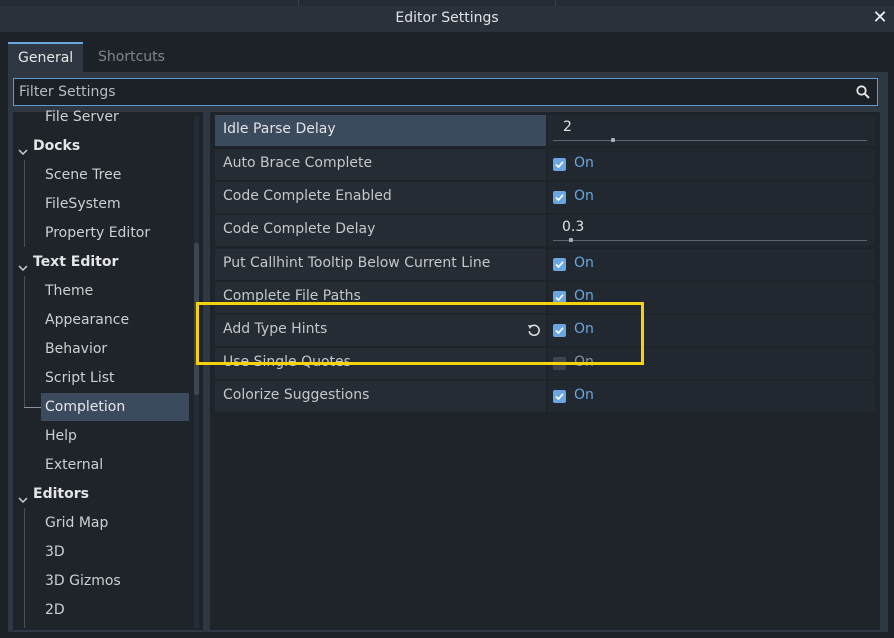  I want to click on idle-parse-delay-spinbox: 2, so click(711, 130).